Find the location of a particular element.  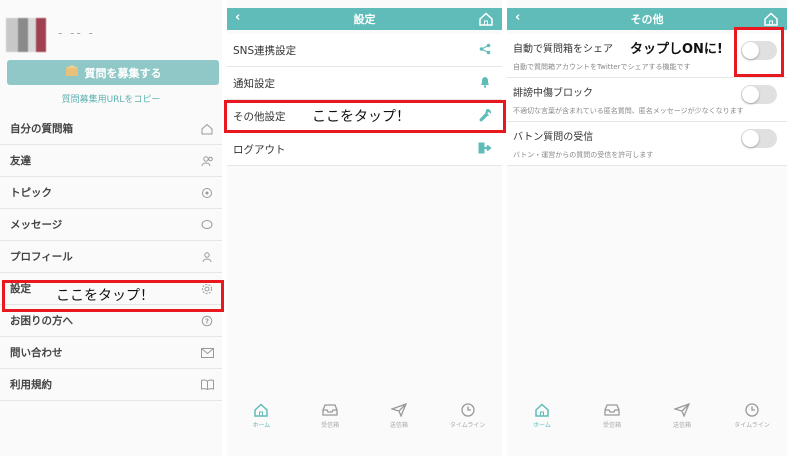

profile-header: - -- - is located at coordinates (71, 35).